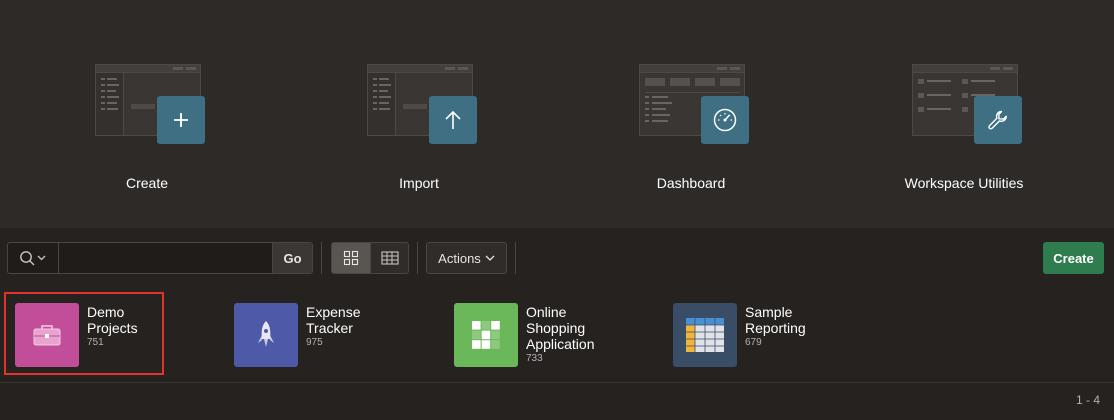  I want to click on dashboard-tile, so click(725, 120).